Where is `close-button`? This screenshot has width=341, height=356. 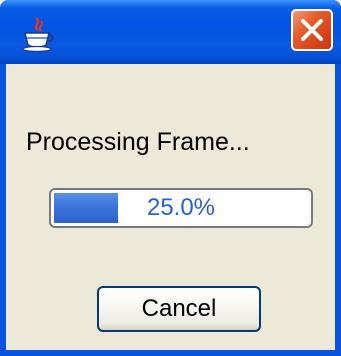
close-button is located at coordinates (312, 30).